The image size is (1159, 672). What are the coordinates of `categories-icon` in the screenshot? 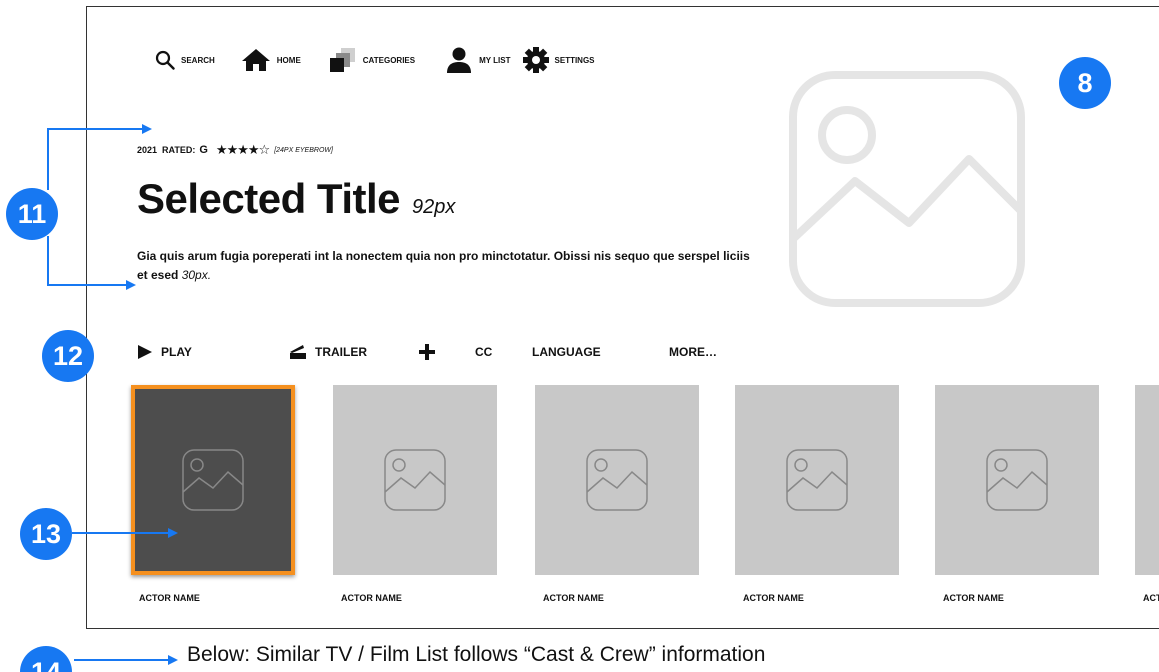 It's located at (343, 60).